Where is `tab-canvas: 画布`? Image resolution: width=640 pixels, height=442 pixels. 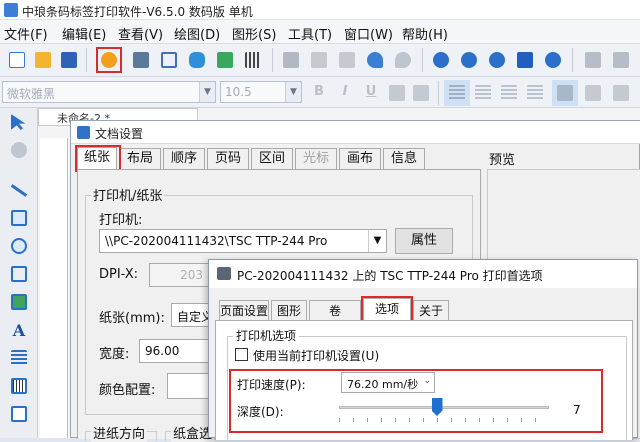 tab-canvas: 画布 is located at coordinates (360, 158).